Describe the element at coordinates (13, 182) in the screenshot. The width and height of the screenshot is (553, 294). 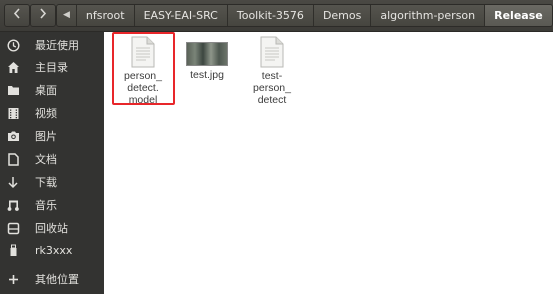
I see `download-icon` at that location.